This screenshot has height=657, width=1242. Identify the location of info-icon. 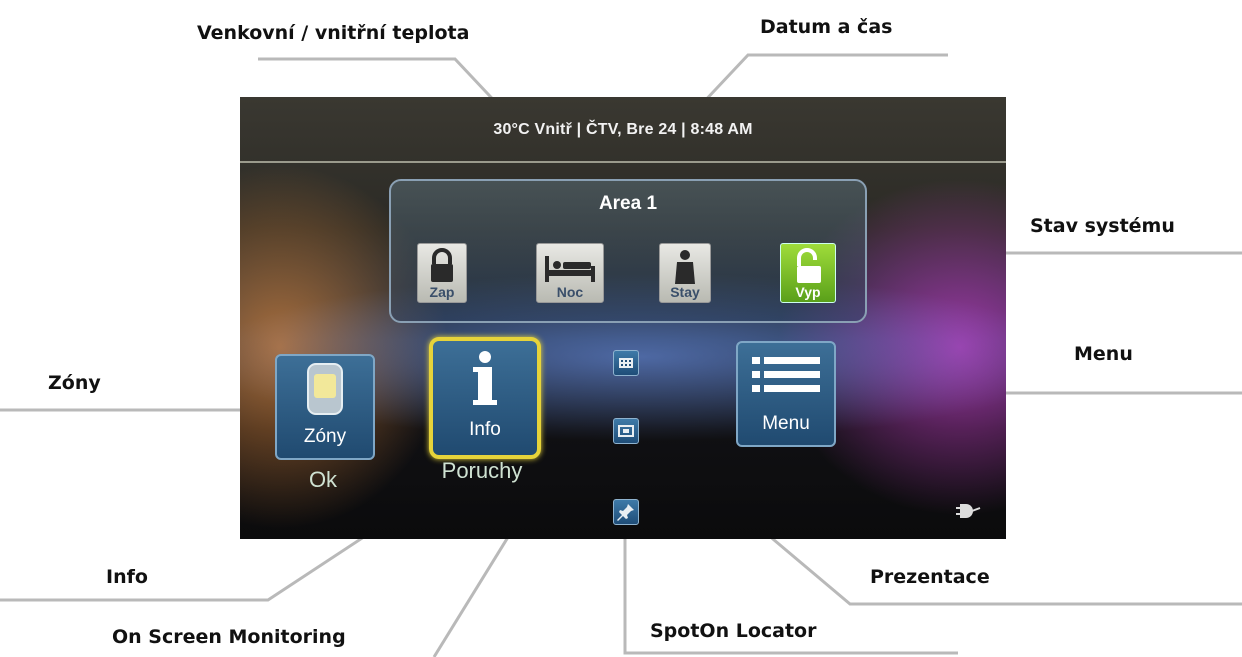
(485, 378).